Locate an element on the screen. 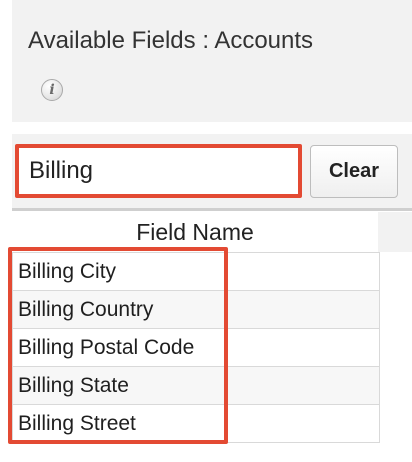 The height and width of the screenshot is (462, 412). info-icon: i is located at coordinates (52, 90).